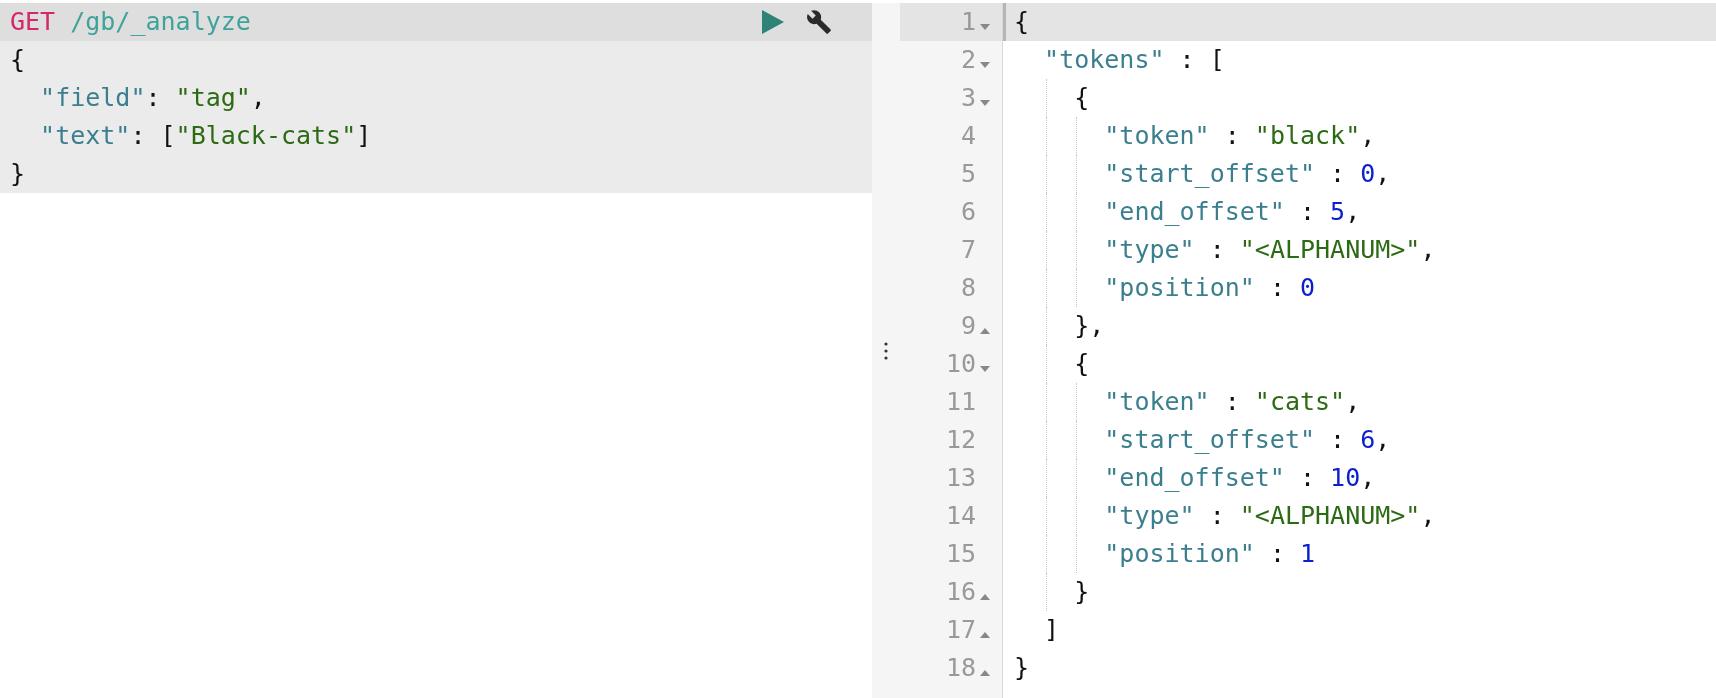 The width and height of the screenshot is (1716, 698). I want to click on request-line: GET /gb/_analyze, so click(131, 22).